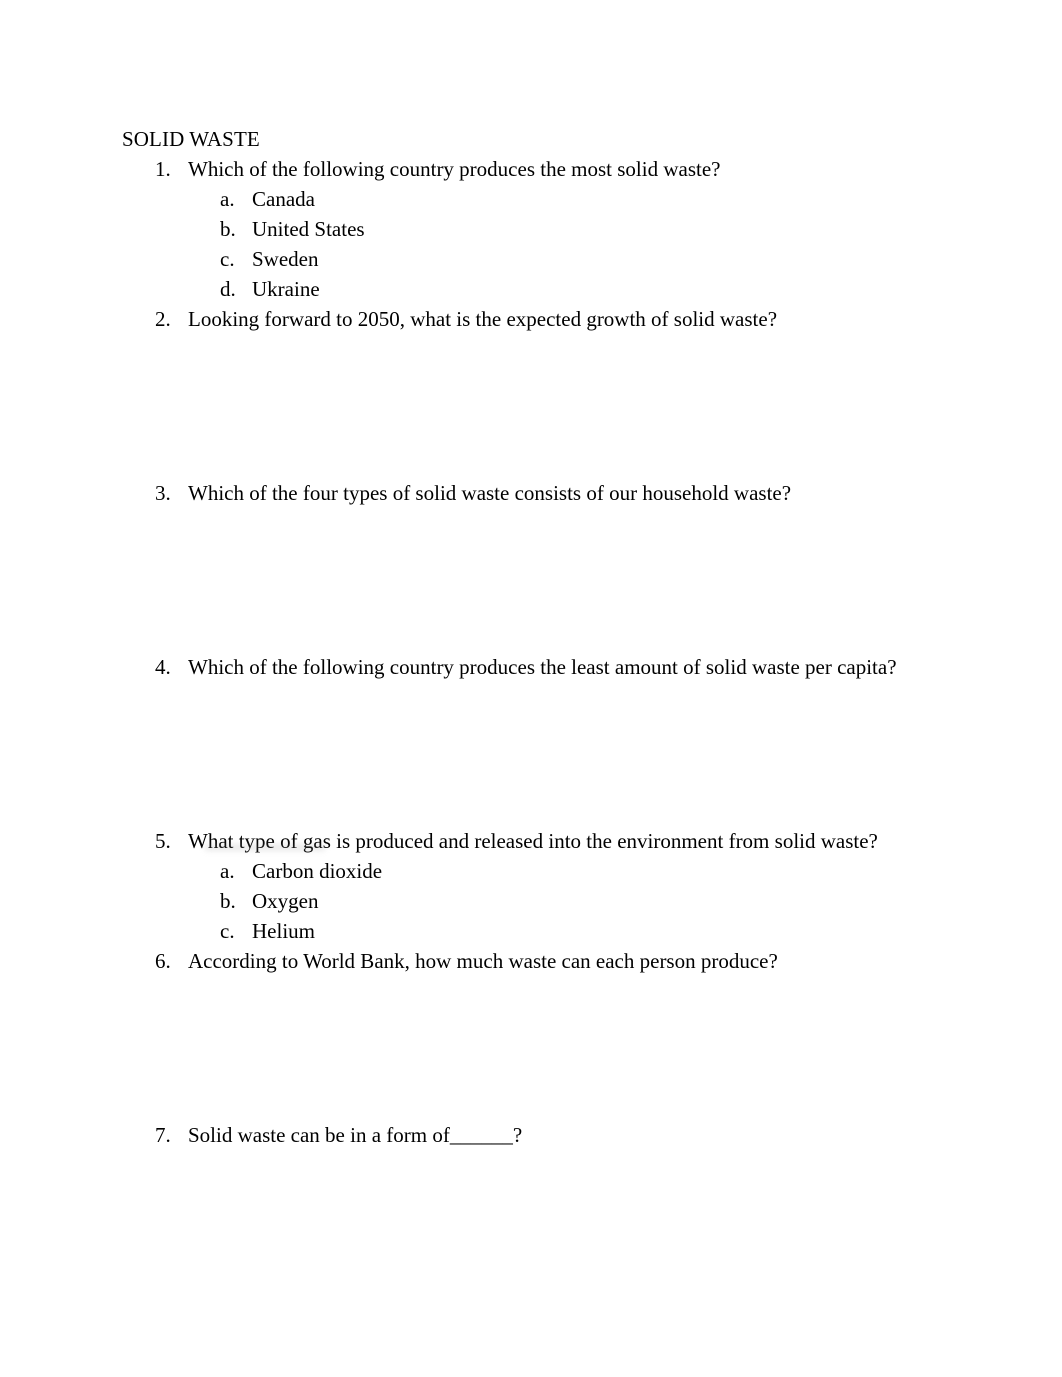 This screenshot has width=1062, height=1377. What do you see at coordinates (581, 199) in the screenshot?
I see `option-item: a. Canada` at bounding box center [581, 199].